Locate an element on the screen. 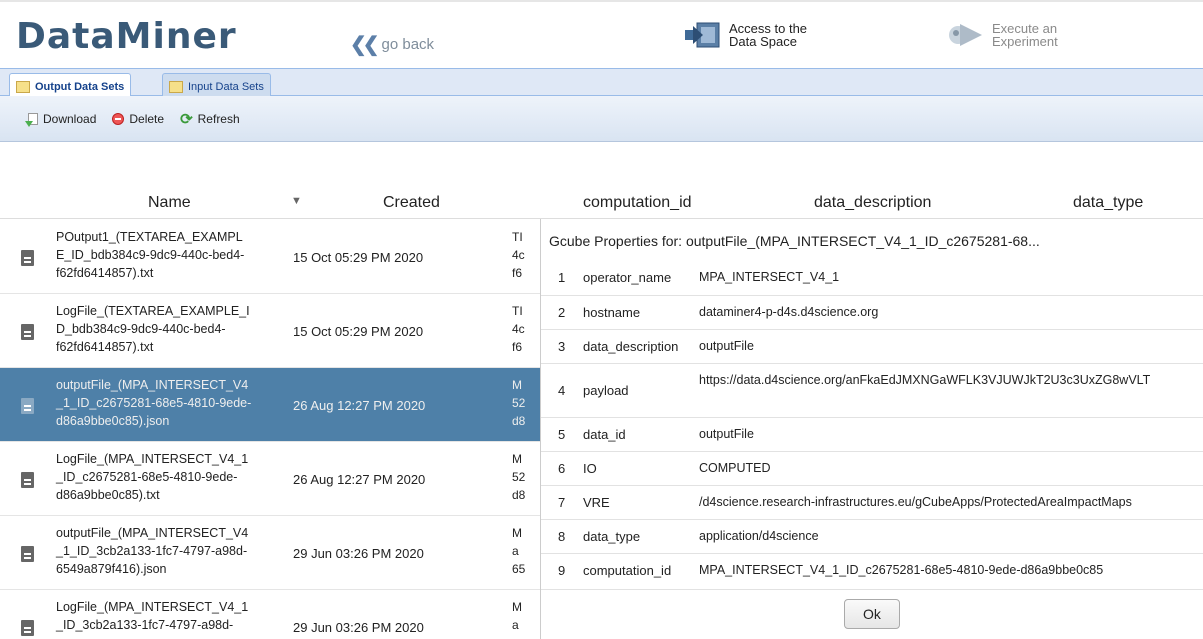 The image size is (1203, 639). property-value: application/d4science is located at coordinates (759, 536).